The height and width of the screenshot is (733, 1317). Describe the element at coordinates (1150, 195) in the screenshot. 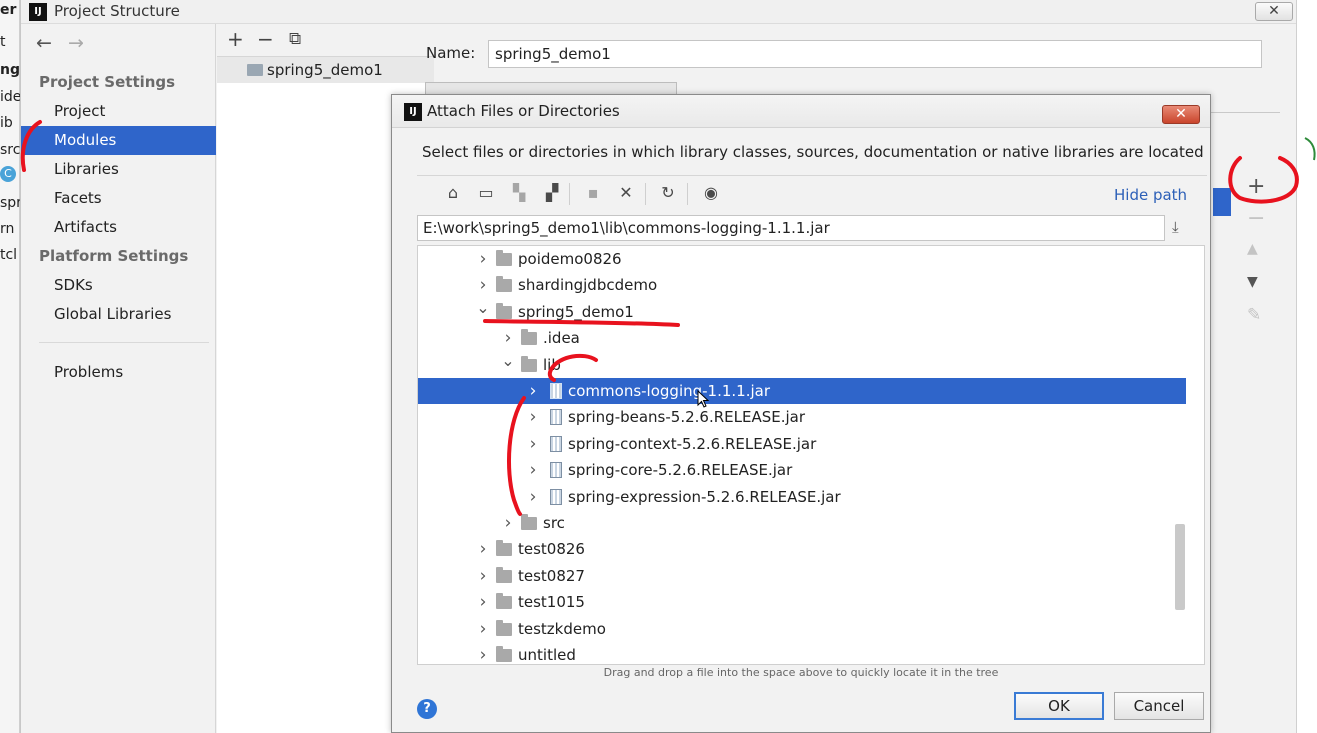

I see `hide-path-link: Hide path` at that location.